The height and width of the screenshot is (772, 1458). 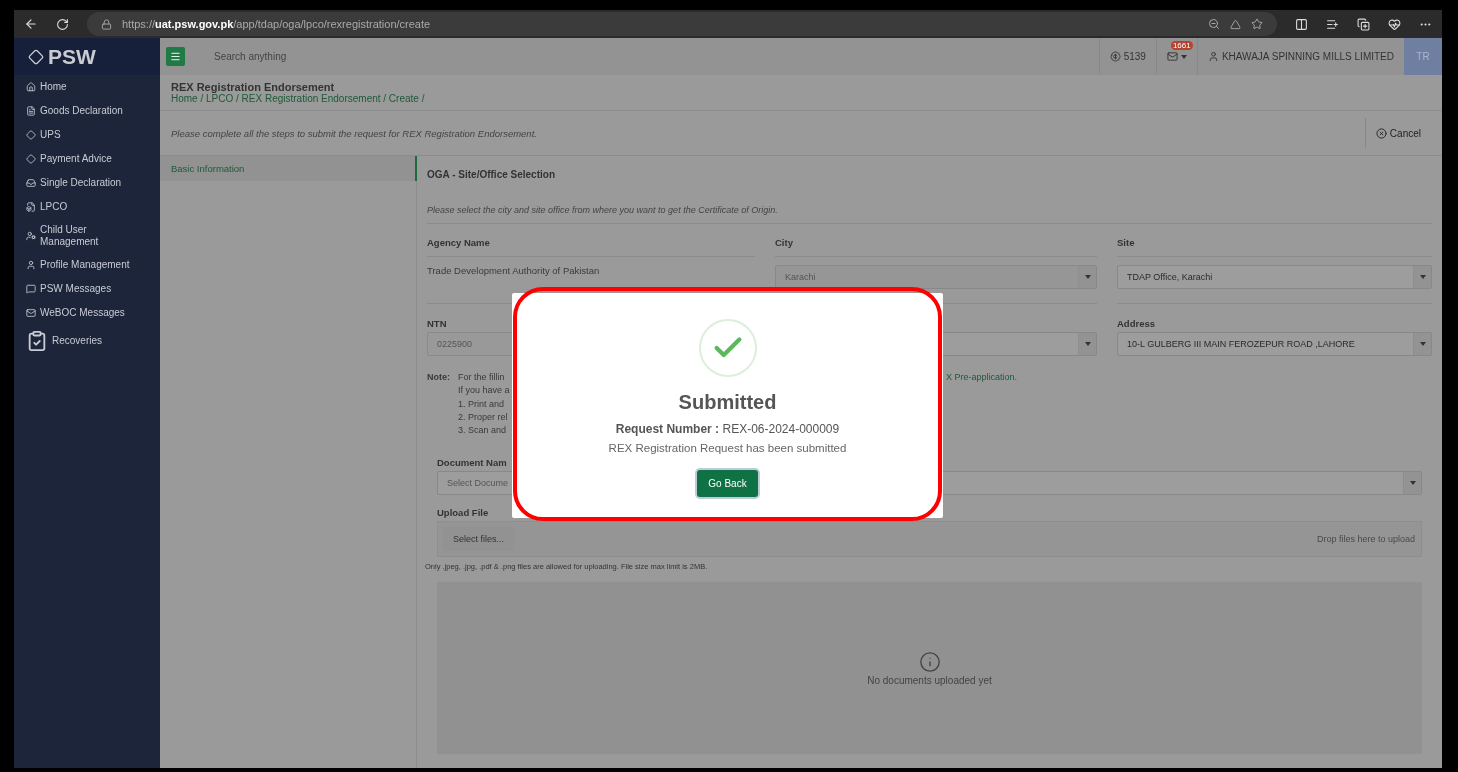 I want to click on heart-icon, so click(x=1394, y=24).